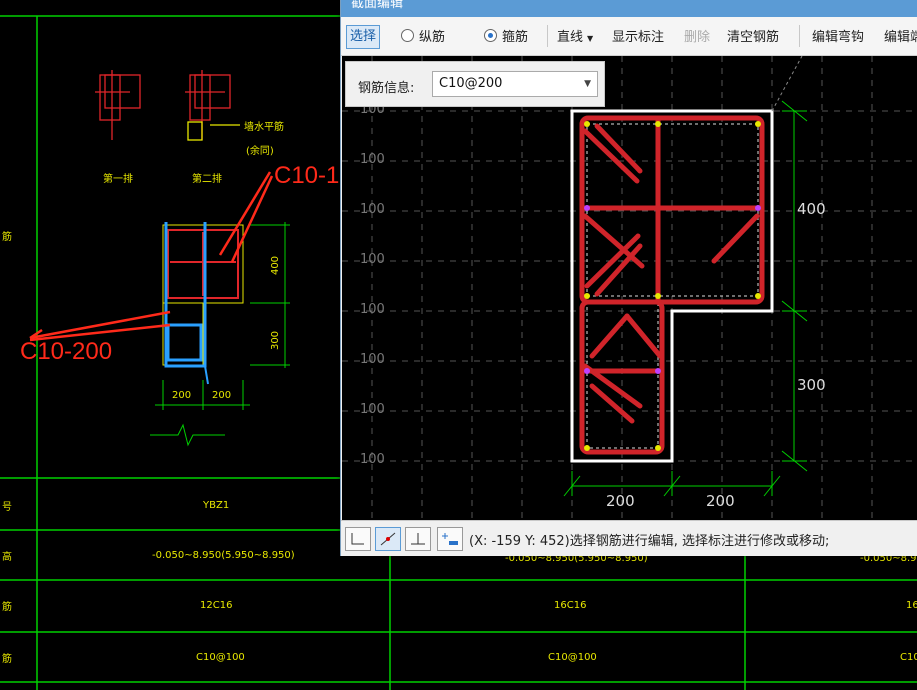 The height and width of the screenshot is (690, 917). What do you see at coordinates (697, 35) in the screenshot?
I see `delete-button: 删除` at bounding box center [697, 35].